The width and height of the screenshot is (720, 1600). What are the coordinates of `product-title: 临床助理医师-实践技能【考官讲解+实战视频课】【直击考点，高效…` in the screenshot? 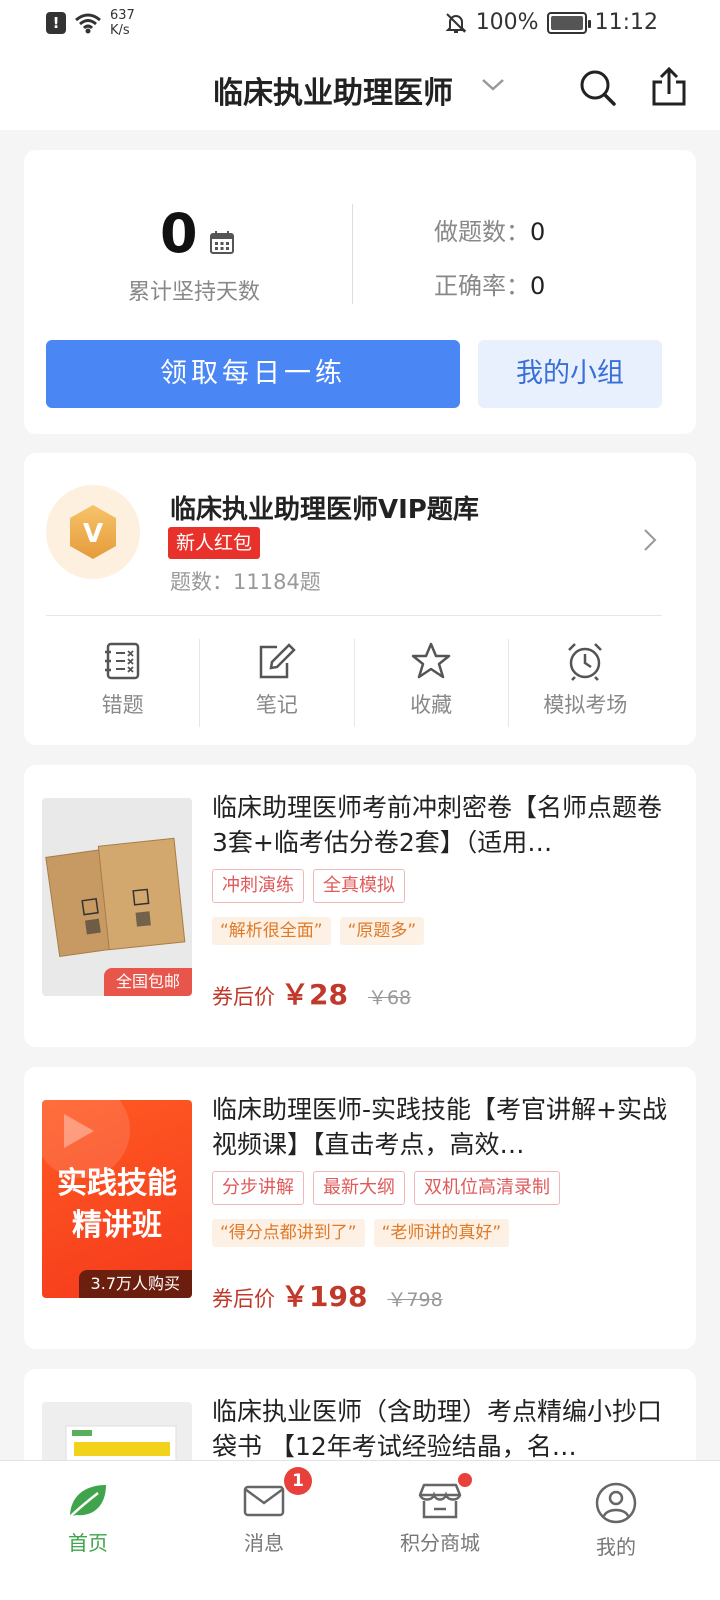 It's located at (443, 1127).